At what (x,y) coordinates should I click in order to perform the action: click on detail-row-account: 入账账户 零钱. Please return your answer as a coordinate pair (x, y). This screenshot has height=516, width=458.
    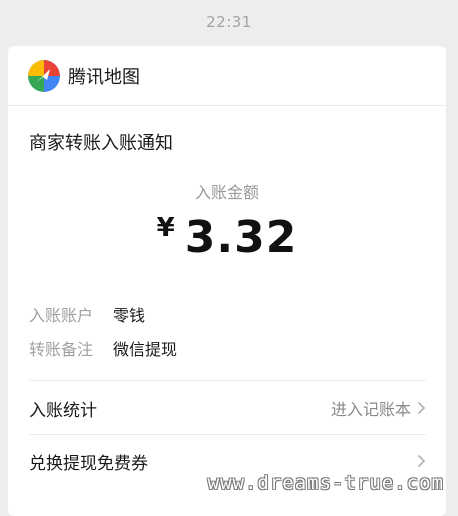
    Looking at the image, I should click on (87, 314).